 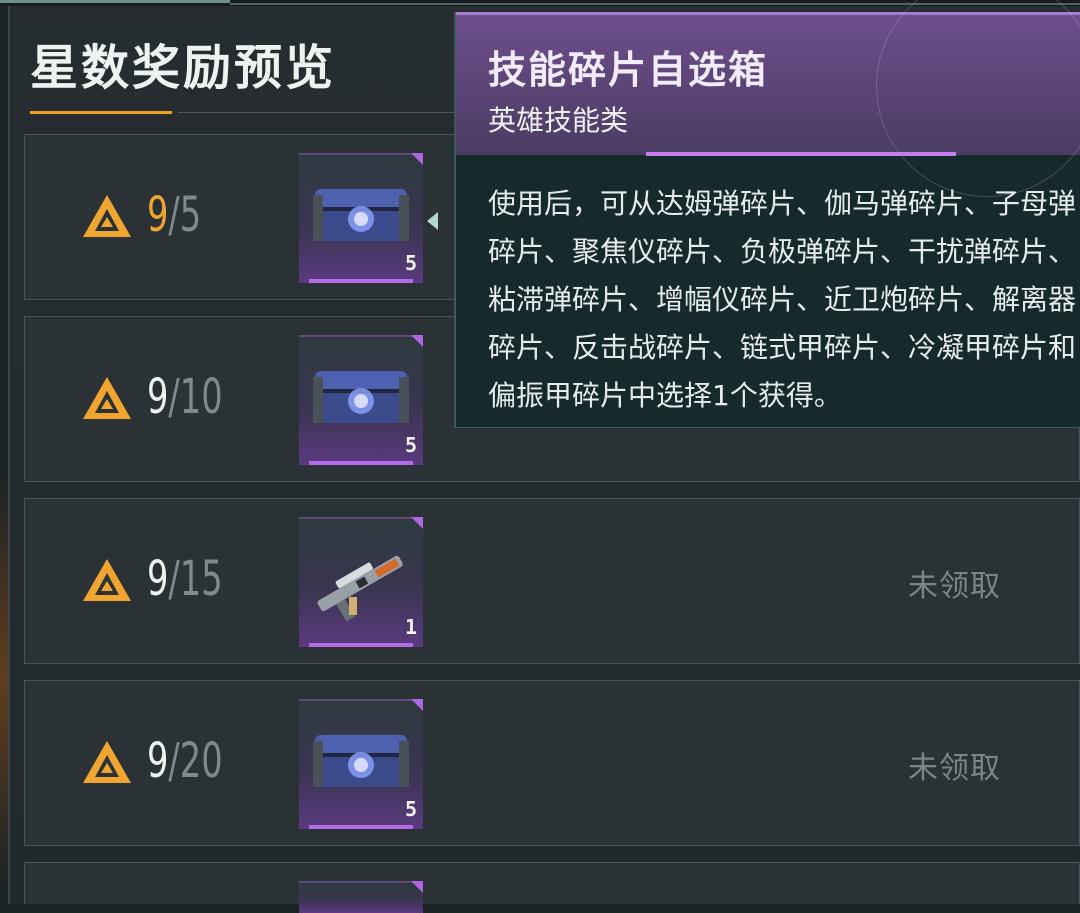 I want to click on star-progress: 9/20, so click(x=185, y=761).